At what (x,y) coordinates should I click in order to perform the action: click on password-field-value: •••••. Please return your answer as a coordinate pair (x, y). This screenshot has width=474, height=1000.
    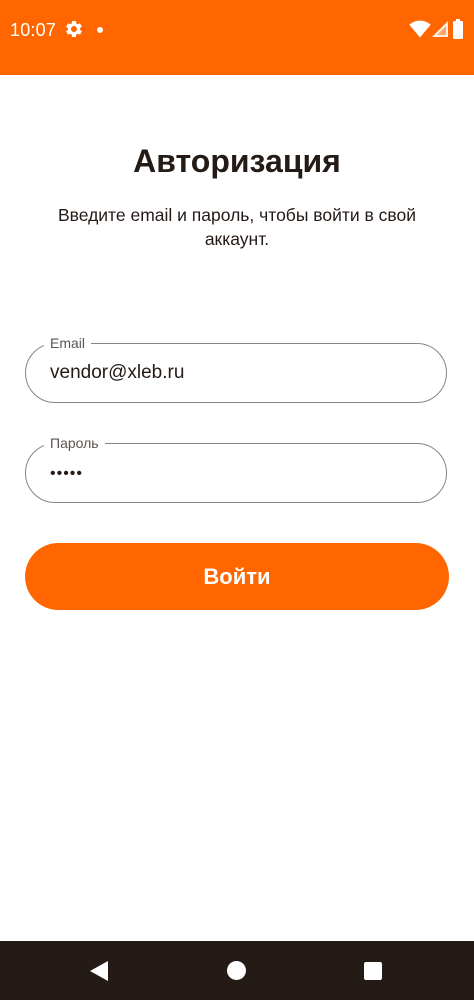
    Looking at the image, I should click on (66, 474).